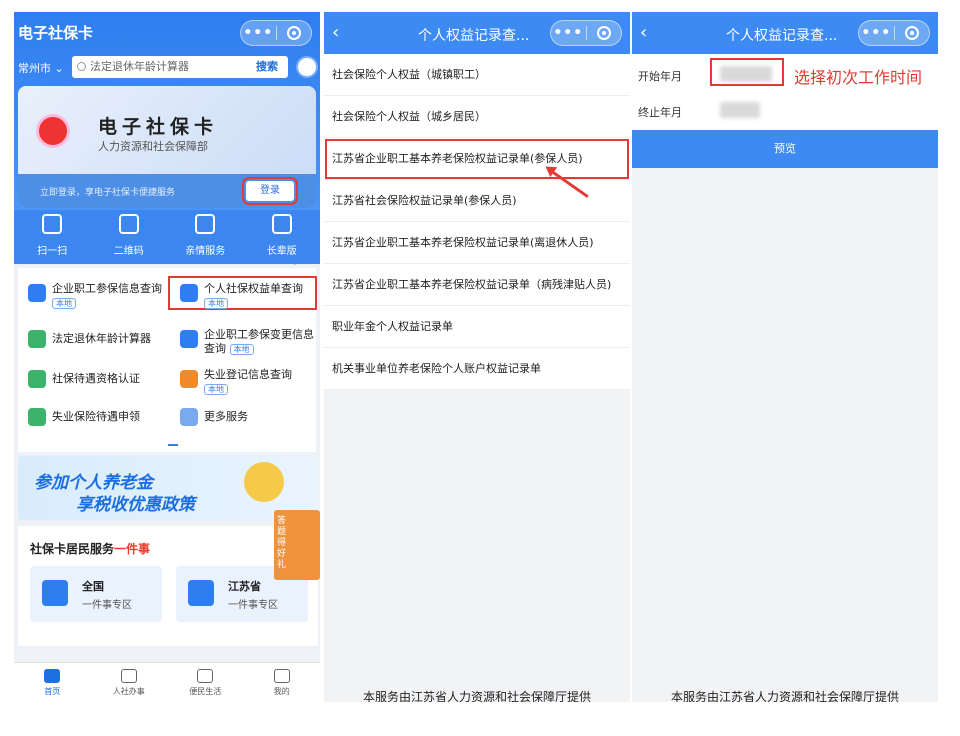  I want to click on service-retirement-calculator: 法定退休年龄计算器, so click(90, 339).